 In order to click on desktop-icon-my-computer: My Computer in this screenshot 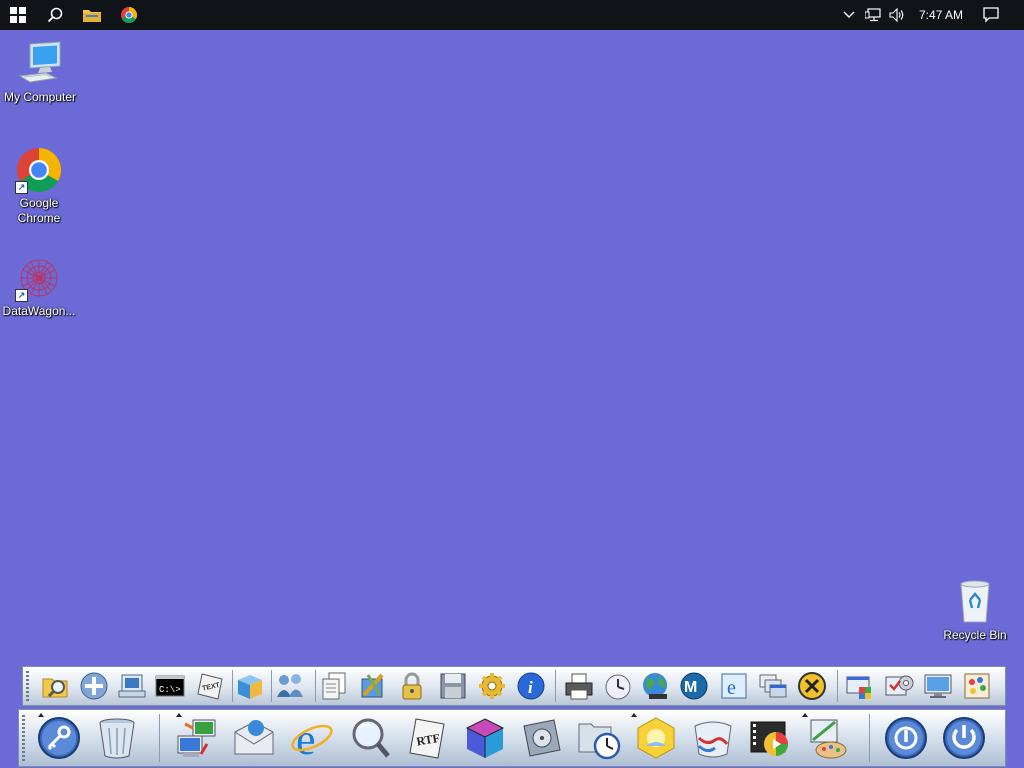, I will do `click(40, 72)`.